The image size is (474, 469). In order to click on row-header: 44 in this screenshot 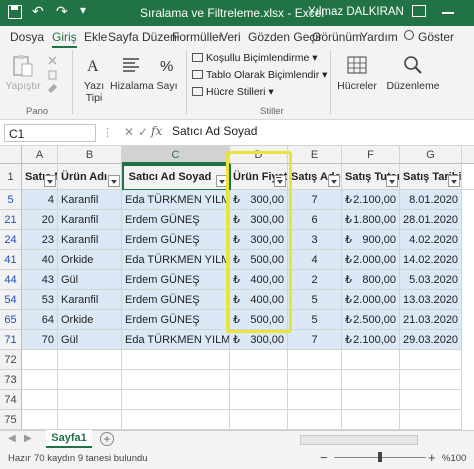, I will do `click(11, 280)`.